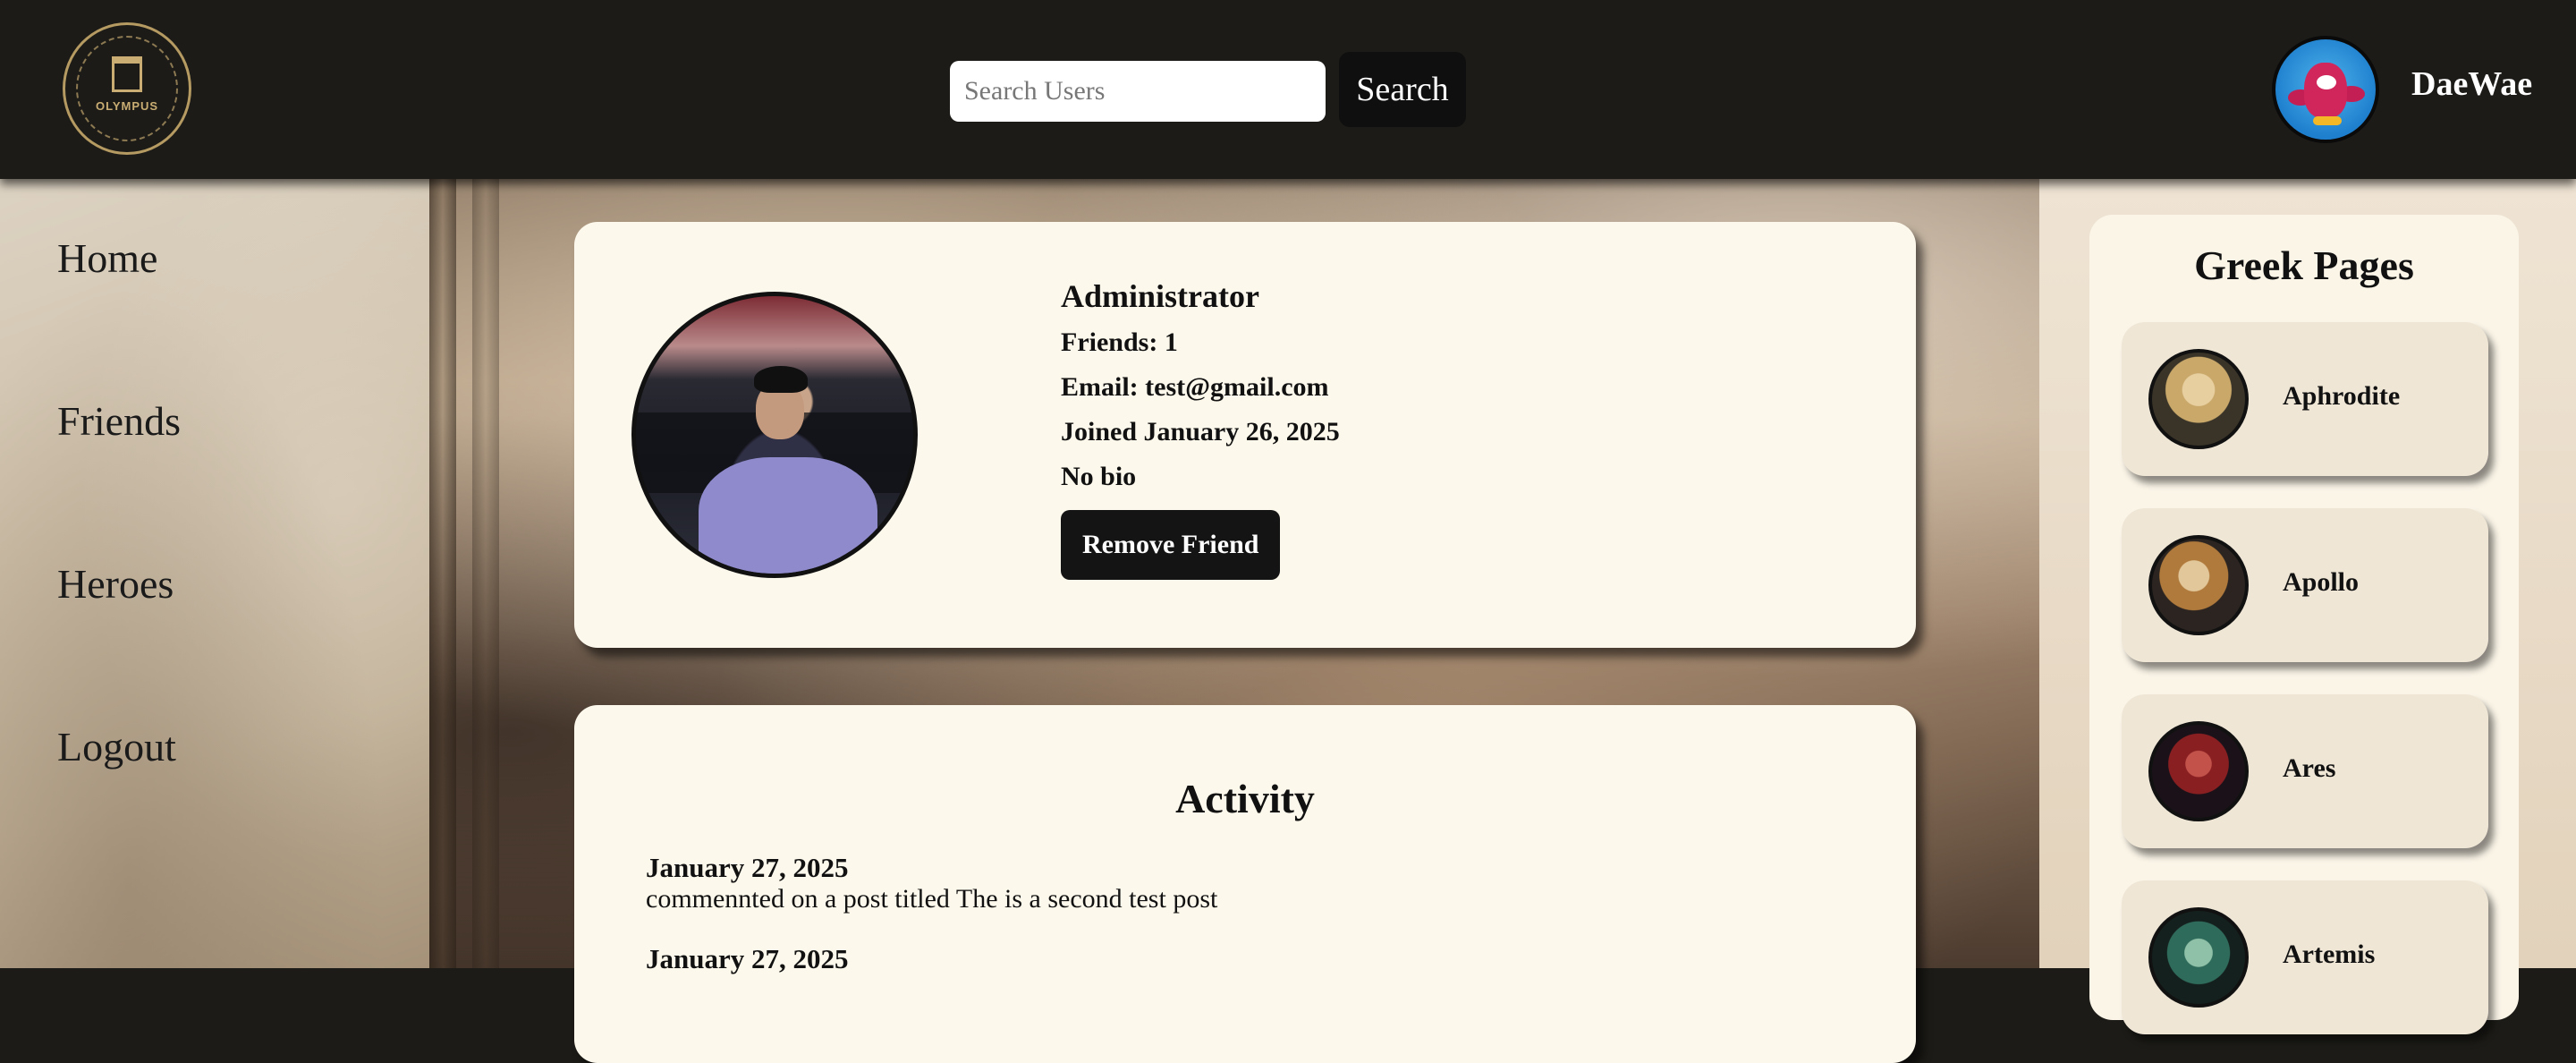 This screenshot has width=2576, height=1063. I want to click on logo-meander-ring, so click(127, 88).